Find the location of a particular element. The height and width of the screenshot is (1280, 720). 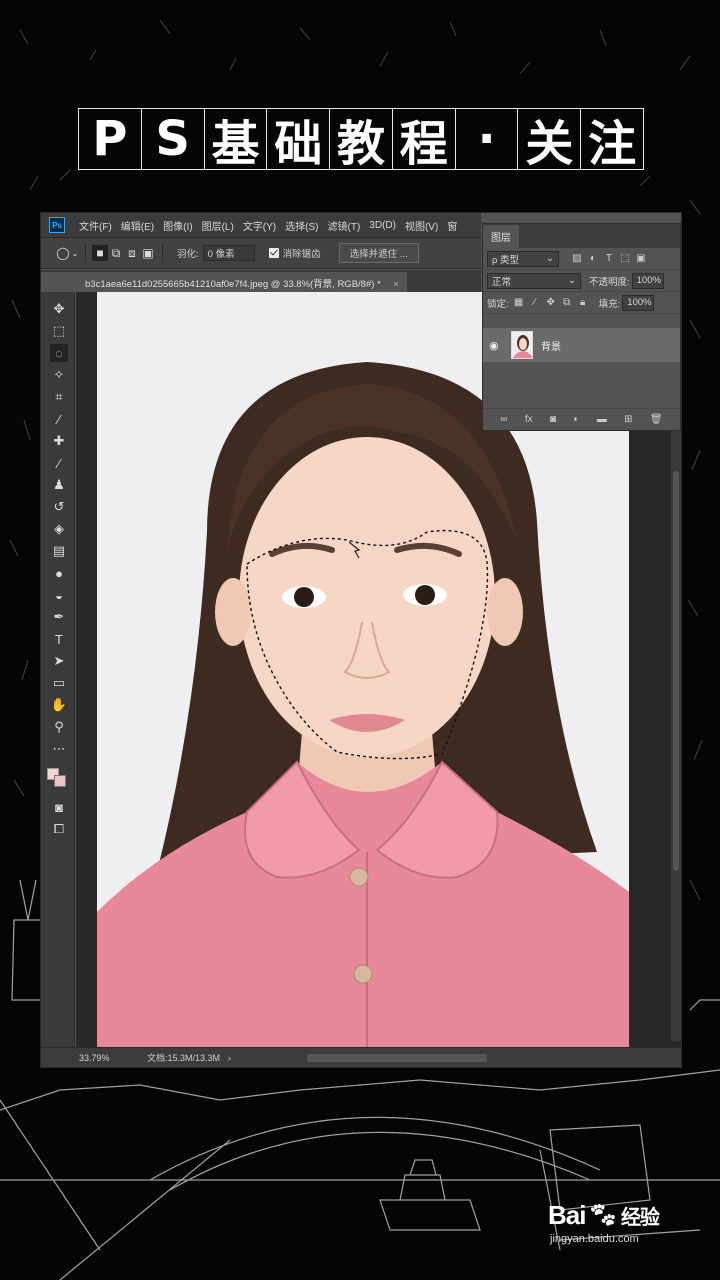

menu-file: 文件(F) is located at coordinates (95, 225).